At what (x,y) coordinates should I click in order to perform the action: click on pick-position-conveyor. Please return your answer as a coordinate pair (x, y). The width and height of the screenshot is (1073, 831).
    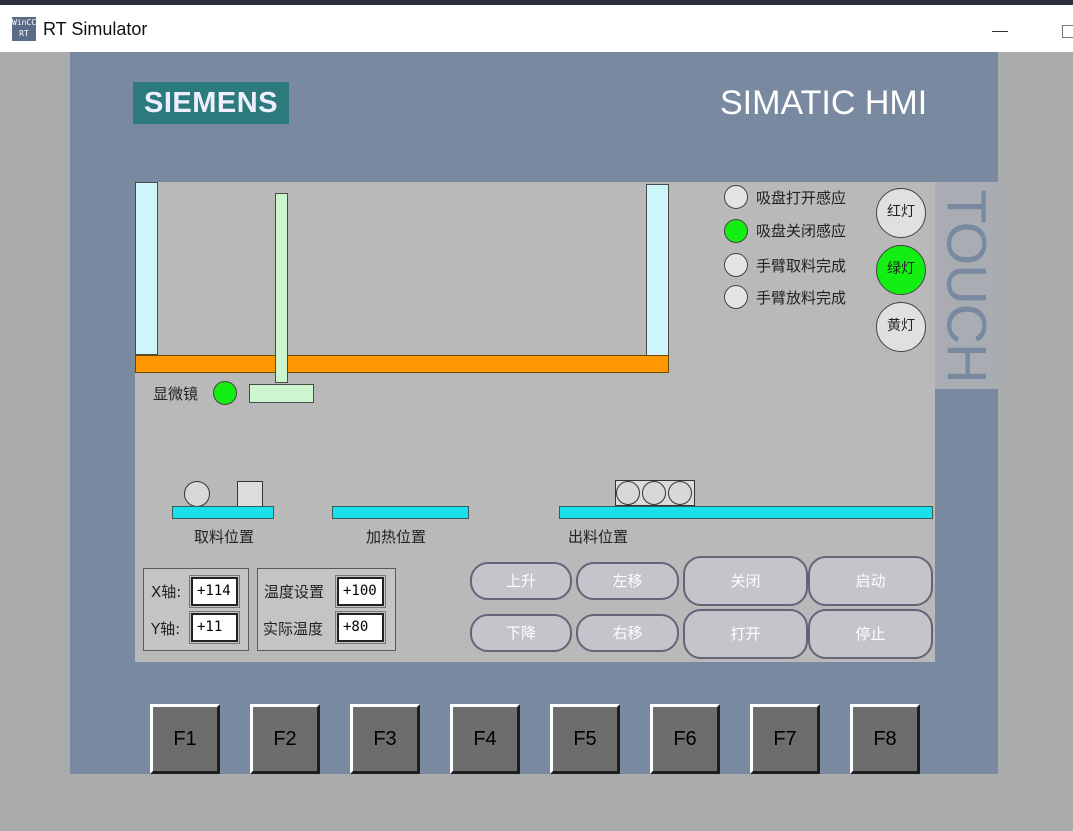
    Looking at the image, I should click on (223, 512).